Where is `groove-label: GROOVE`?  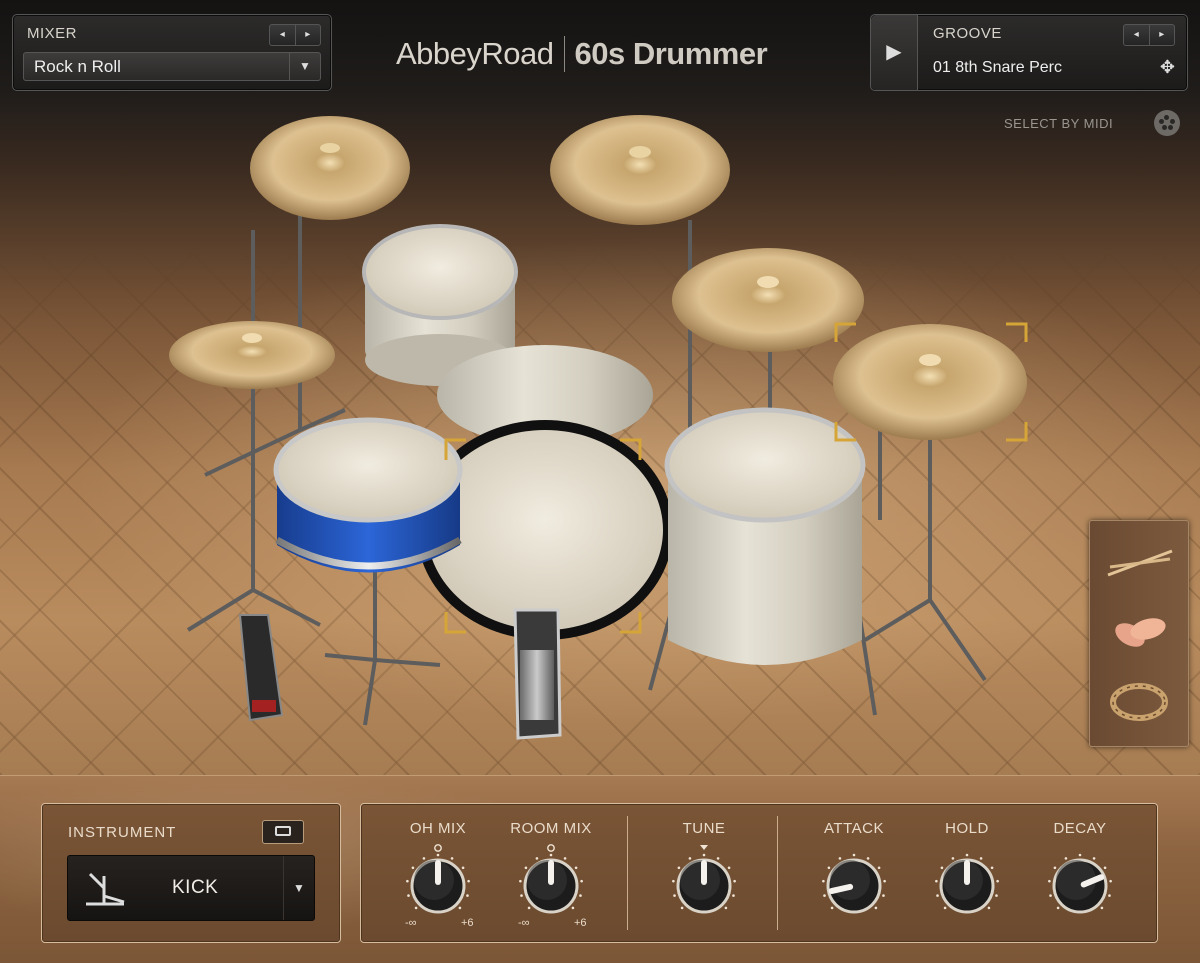
groove-label: GROOVE is located at coordinates (967, 33).